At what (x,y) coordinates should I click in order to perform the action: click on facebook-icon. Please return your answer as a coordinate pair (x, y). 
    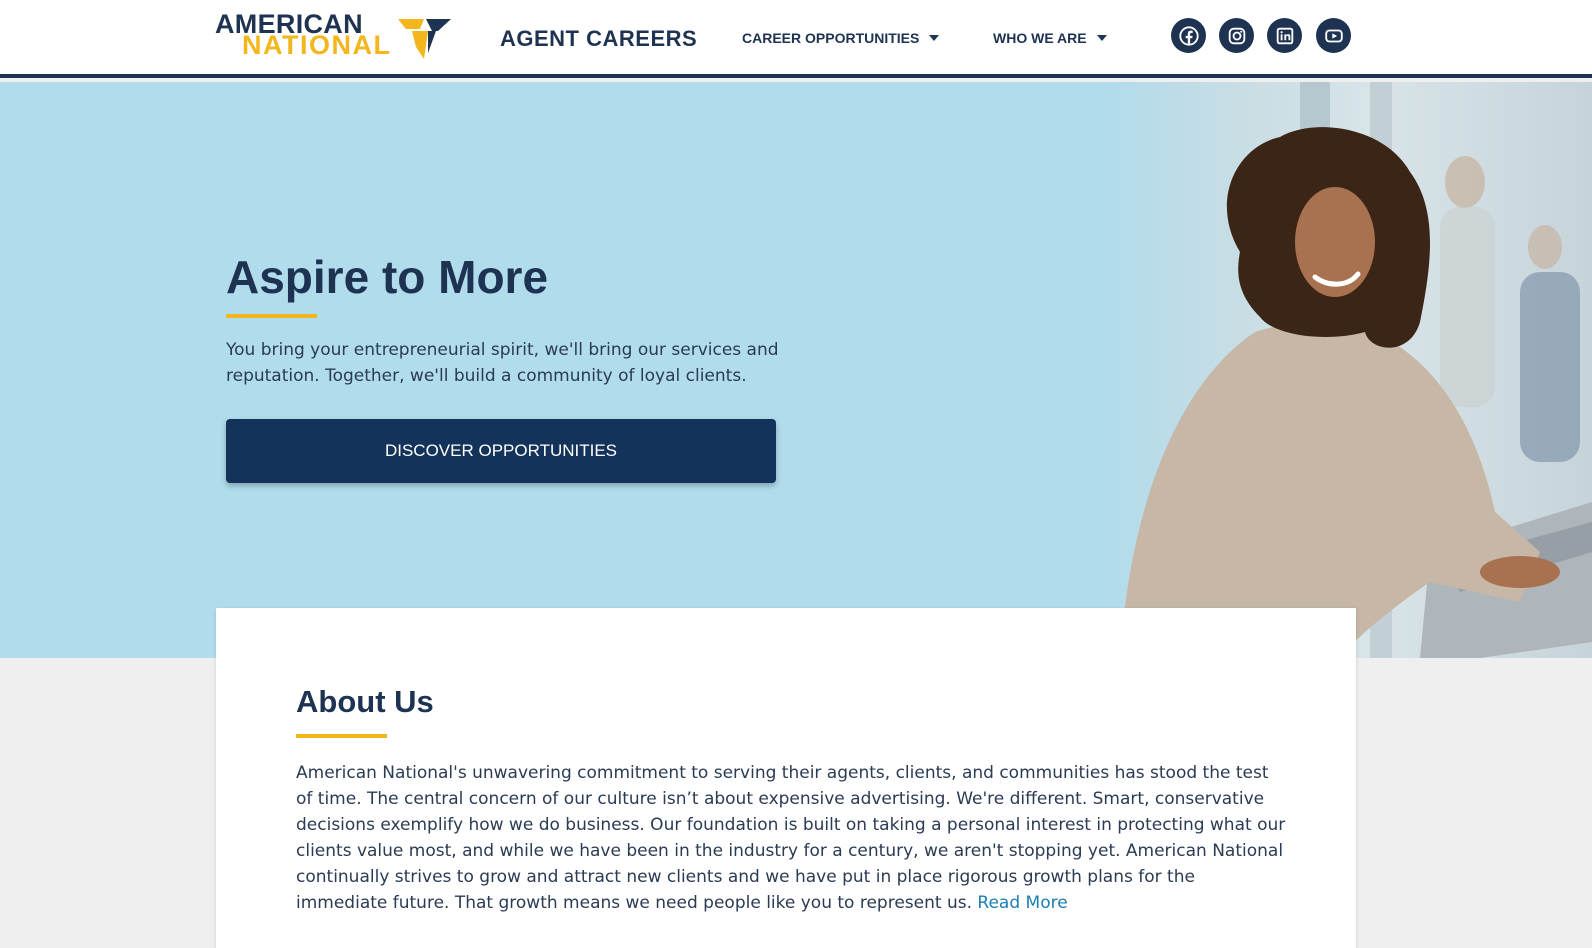
    Looking at the image, I should click on (1188, 35).